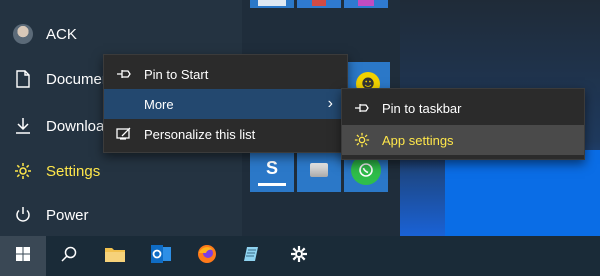  Describe the element at coordinates (272, 170) in the screenshot. I see `app-tile: S` at that location.